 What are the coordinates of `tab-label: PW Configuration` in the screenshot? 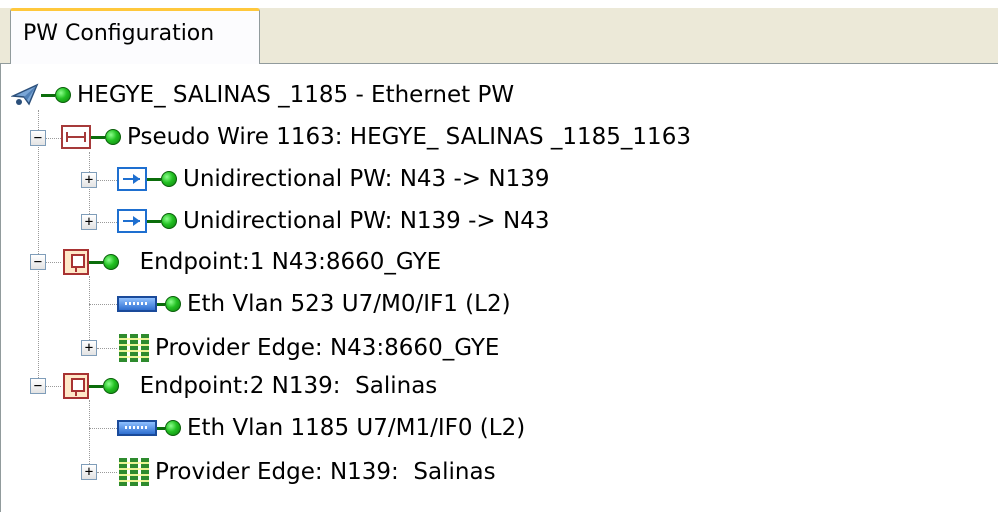 It's located at (119, 33).